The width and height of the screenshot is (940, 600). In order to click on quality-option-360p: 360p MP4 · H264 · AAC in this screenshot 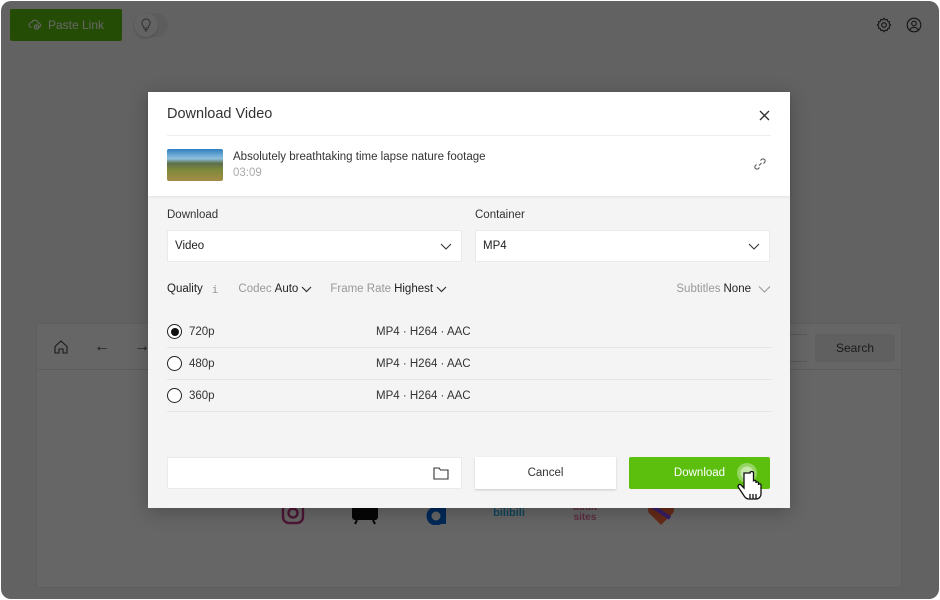, I will do `click(469, 396)`.